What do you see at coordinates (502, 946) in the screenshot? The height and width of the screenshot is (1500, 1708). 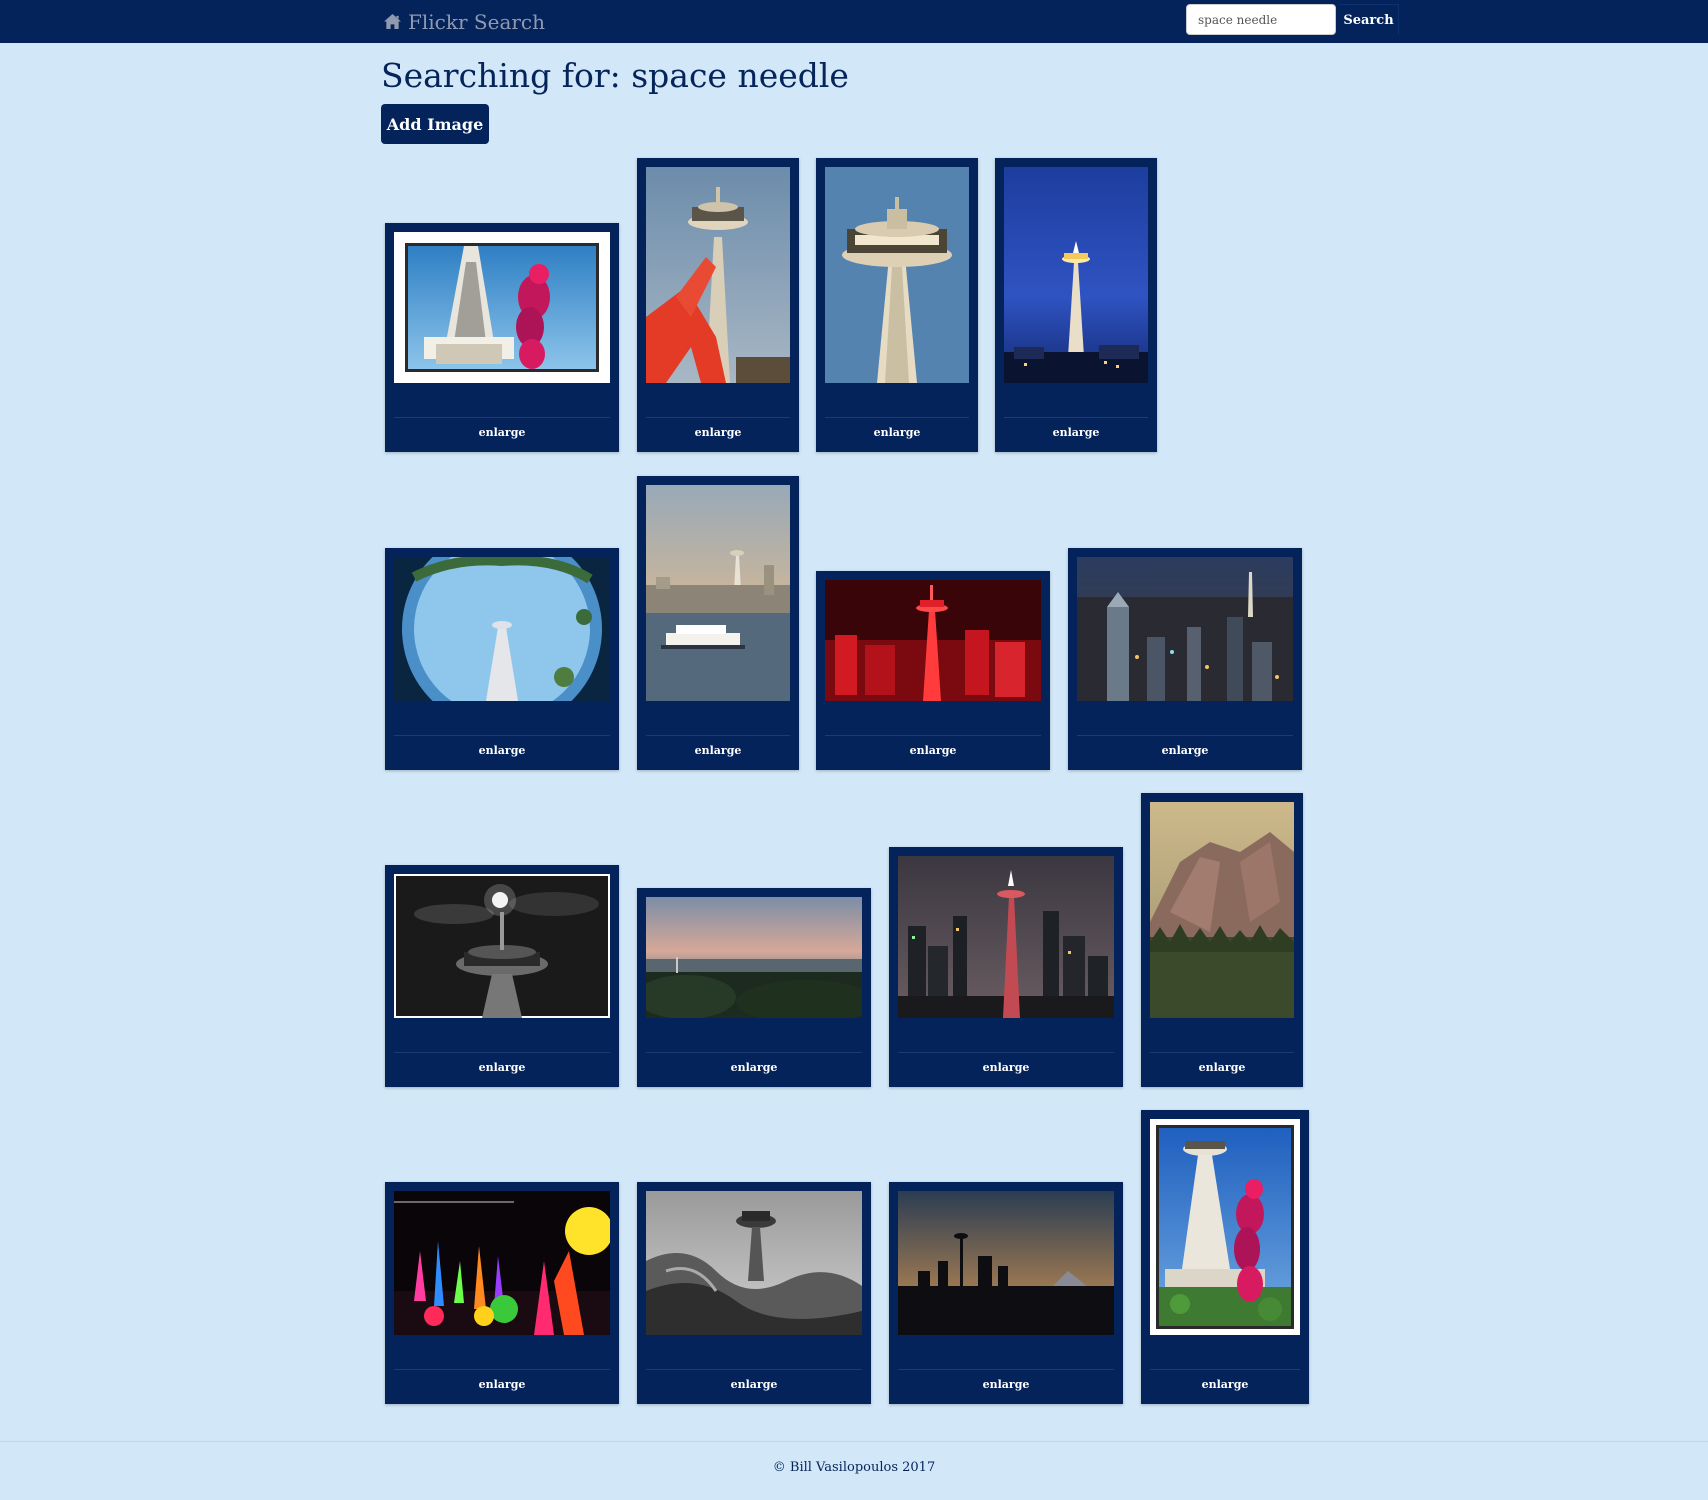 I see `photo-needle-moon-bw` at bounding box center [502, 946].